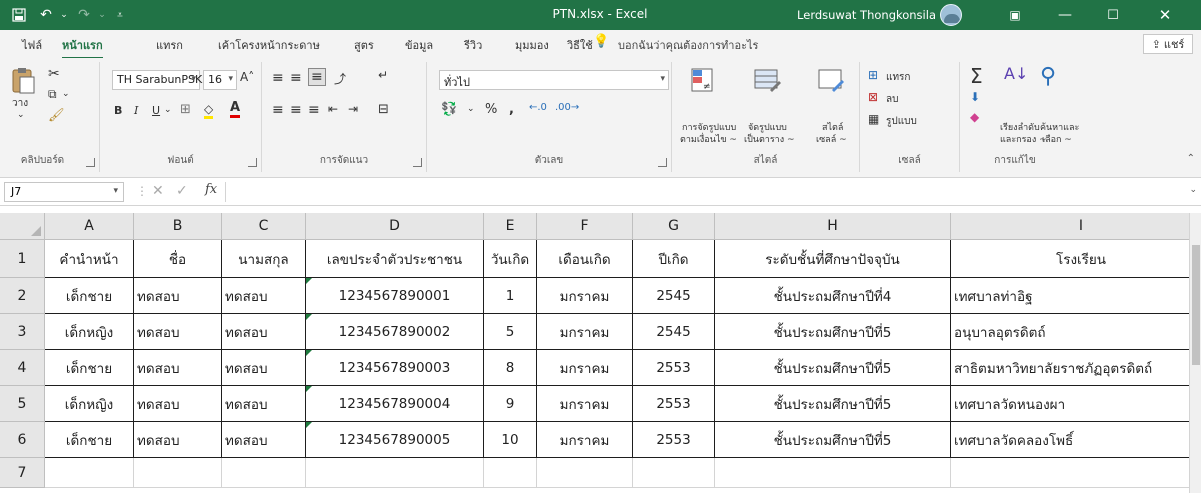  I want to click on cell-i4: สาธิตมหาวิทยาลัยราชภัฏอุตรดิตถ์, so click(1076, 368).